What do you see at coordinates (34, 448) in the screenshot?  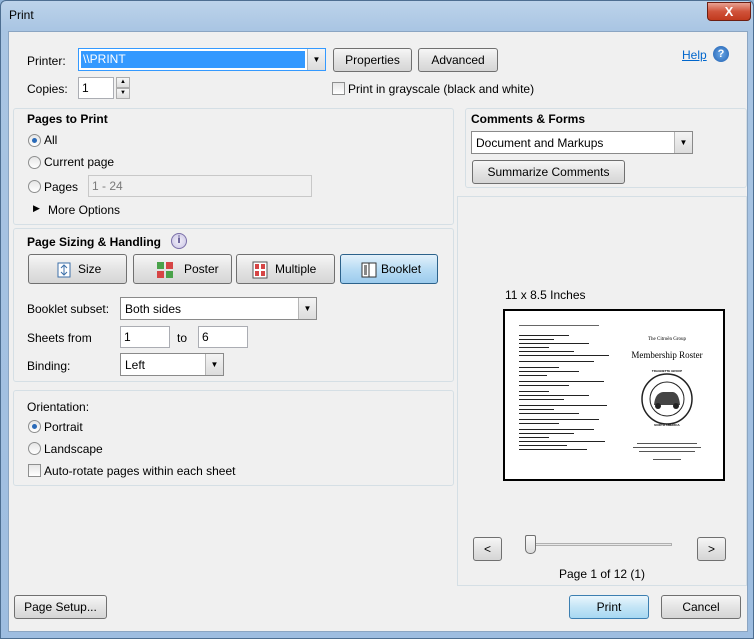 I see `landscape-radio` at bounding box center [34, 448].